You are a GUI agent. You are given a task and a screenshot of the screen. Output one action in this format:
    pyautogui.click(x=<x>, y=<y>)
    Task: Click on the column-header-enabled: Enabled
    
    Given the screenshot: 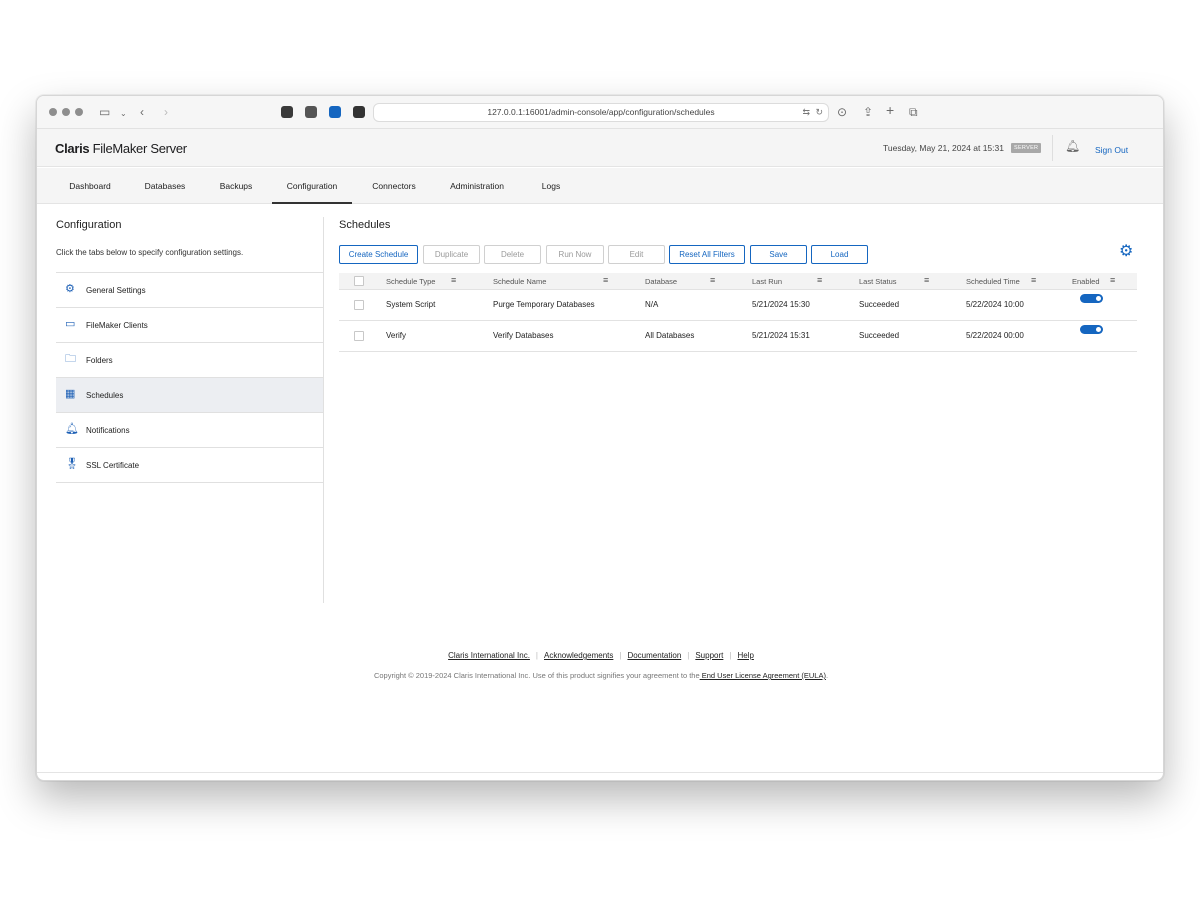 What is the action you would take?
    pyautogui.click(x=1086, y=281)
    